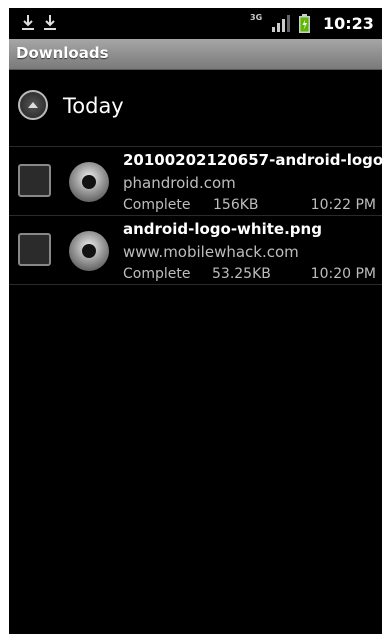  Describe the element at coordinates (179, 183) in the screenshot. I see `download-source: phandroid.com` at that location.